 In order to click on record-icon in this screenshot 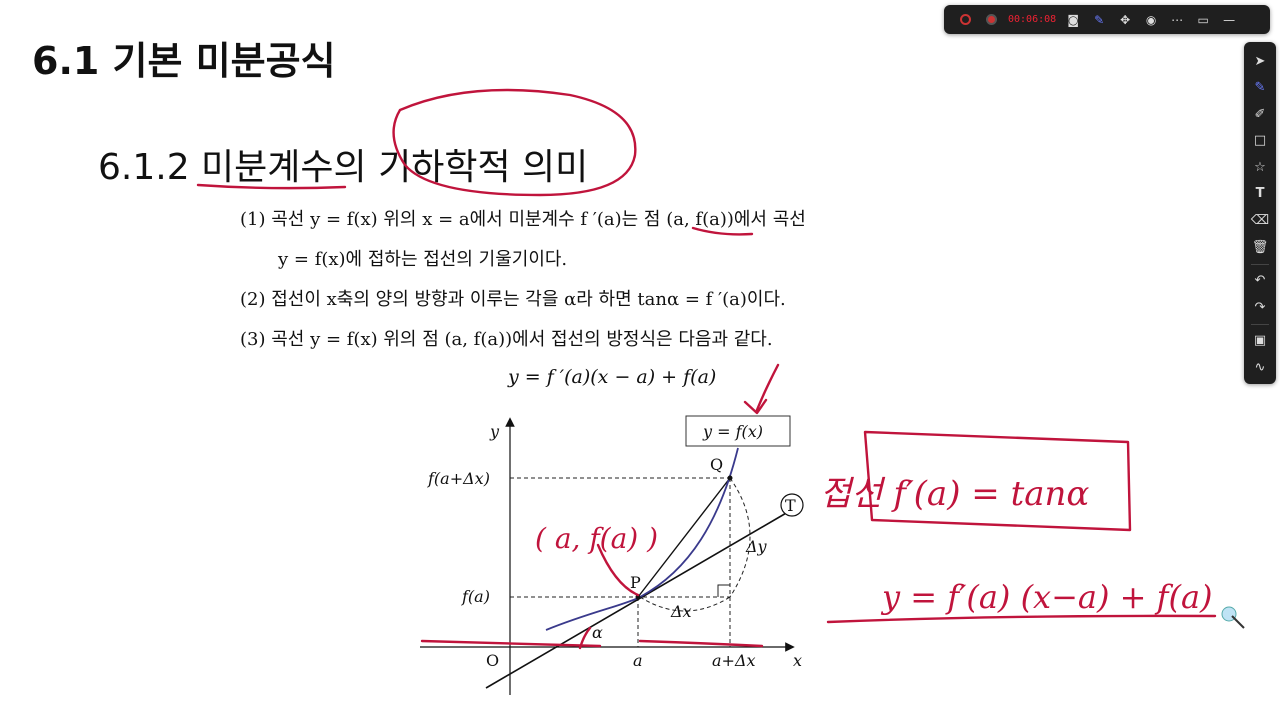, I will do `click(991, 19)`.